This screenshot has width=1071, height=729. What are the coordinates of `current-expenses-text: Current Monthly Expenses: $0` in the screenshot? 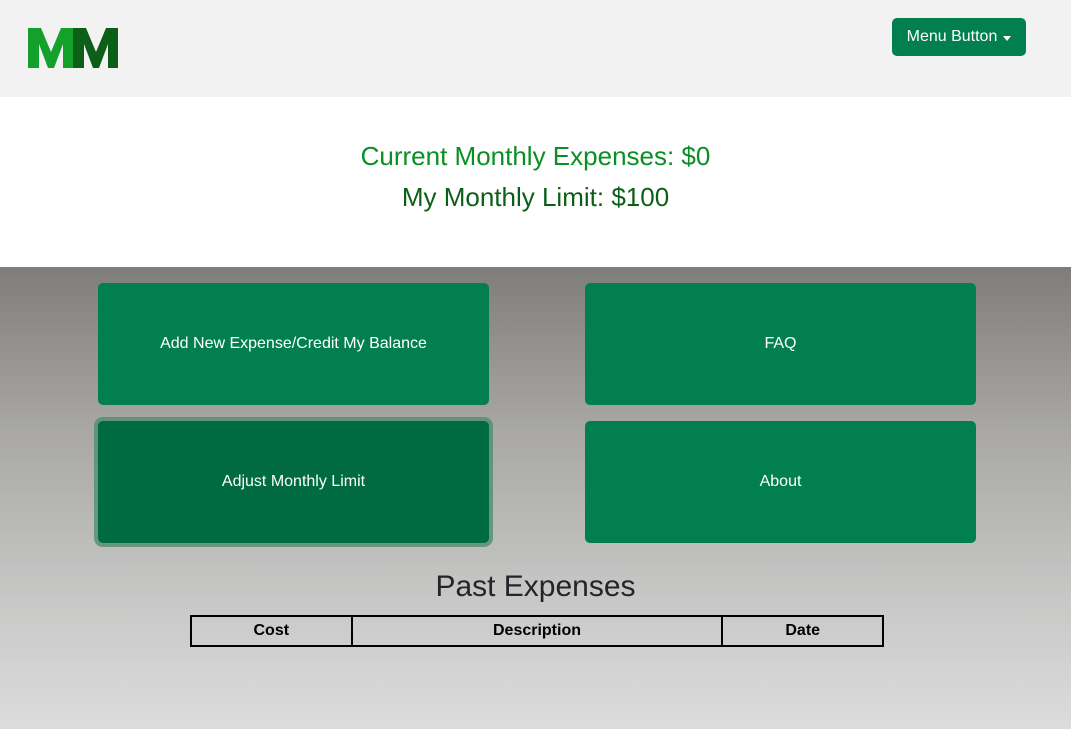 It's located at (535, 156).